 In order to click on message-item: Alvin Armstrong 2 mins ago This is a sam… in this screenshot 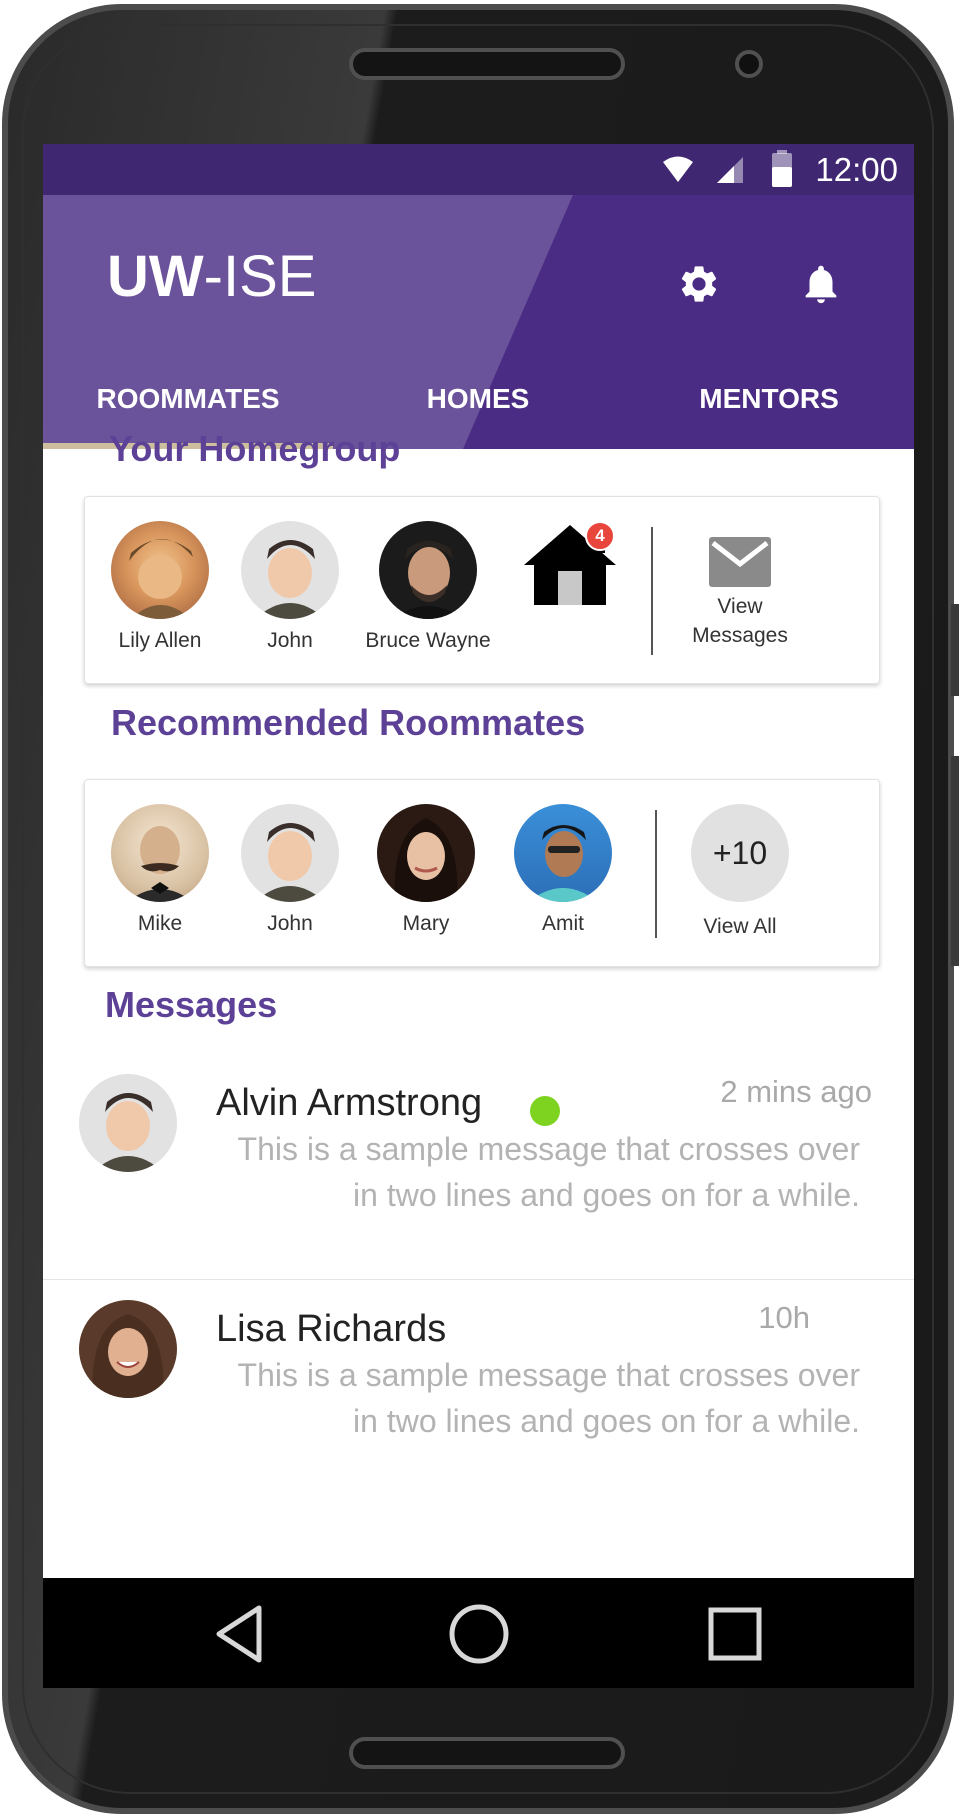, I will do `click(478, 1168)`.